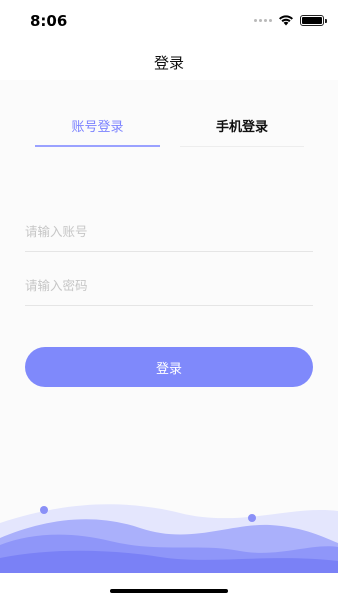 This screenshot has width=338, height=600. I want to click on home-indicator, so click(169, 591).